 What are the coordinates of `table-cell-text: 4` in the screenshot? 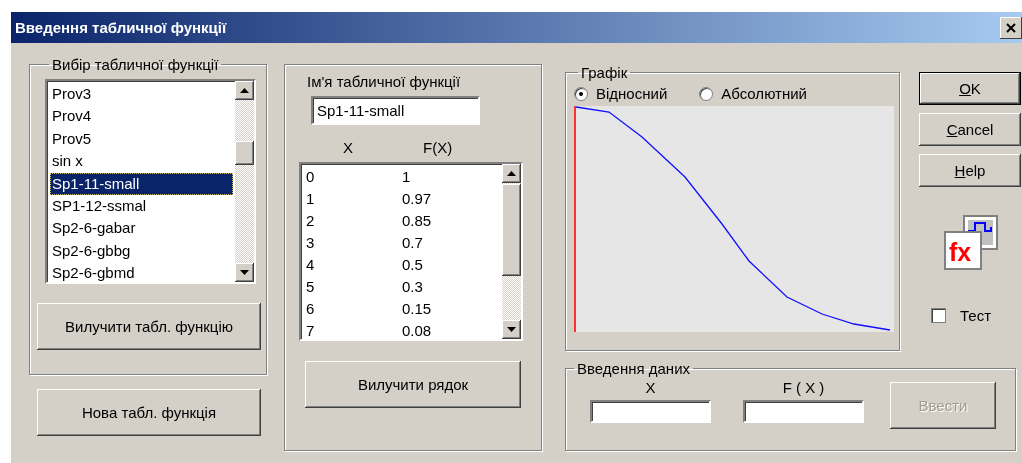 It's located at (311, 265).